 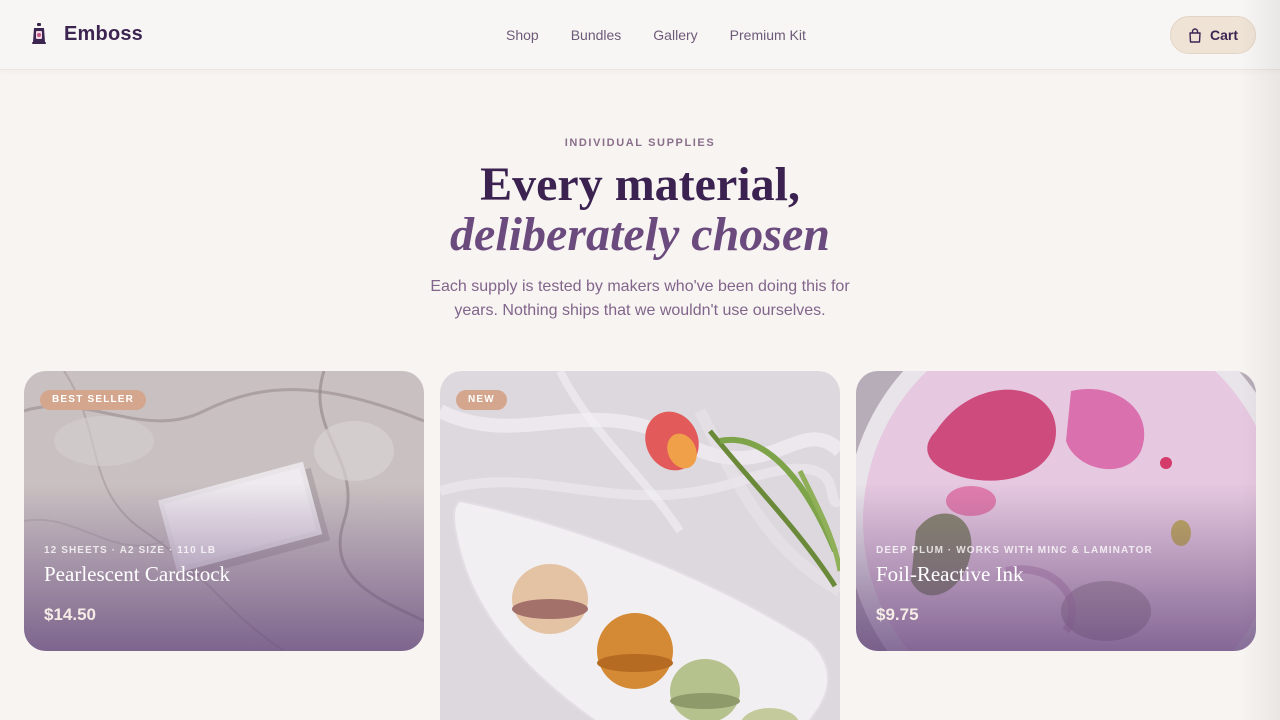 I want to click on product-meta: 12 SHEETS · A2 SIZE · 110 LB, so click(x=130, y=550).